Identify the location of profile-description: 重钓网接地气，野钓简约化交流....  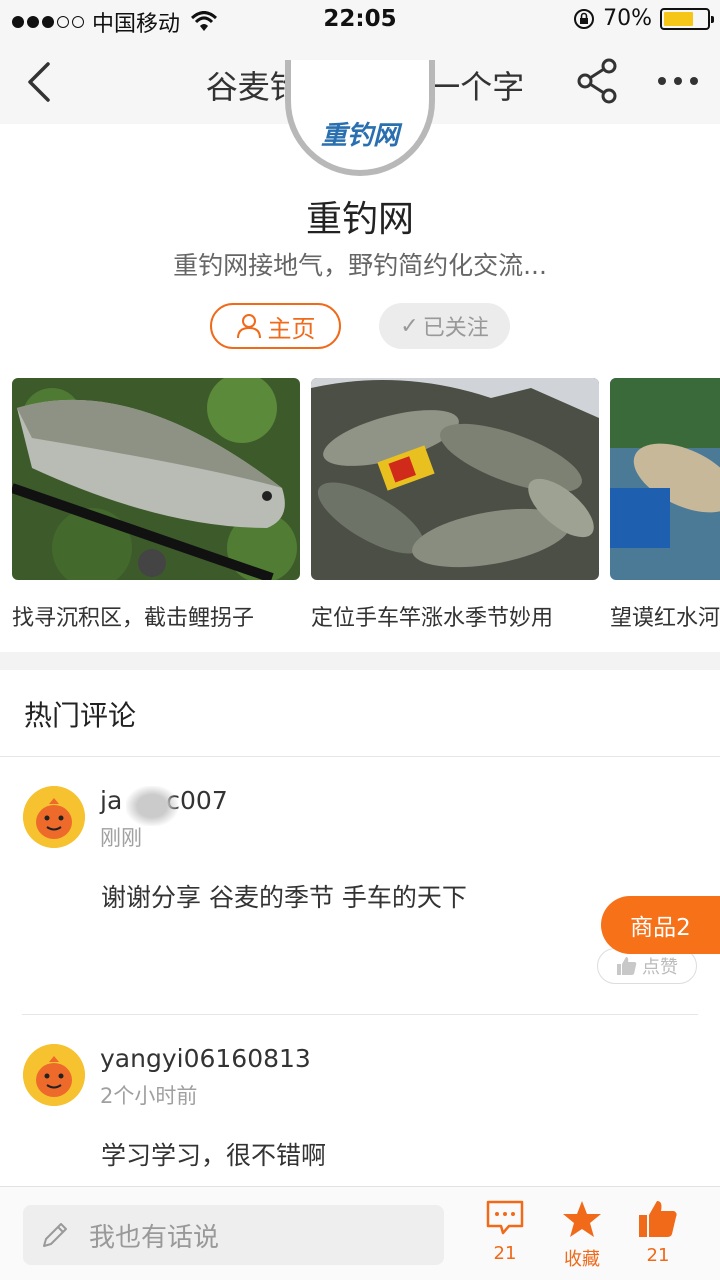
(360, 265).